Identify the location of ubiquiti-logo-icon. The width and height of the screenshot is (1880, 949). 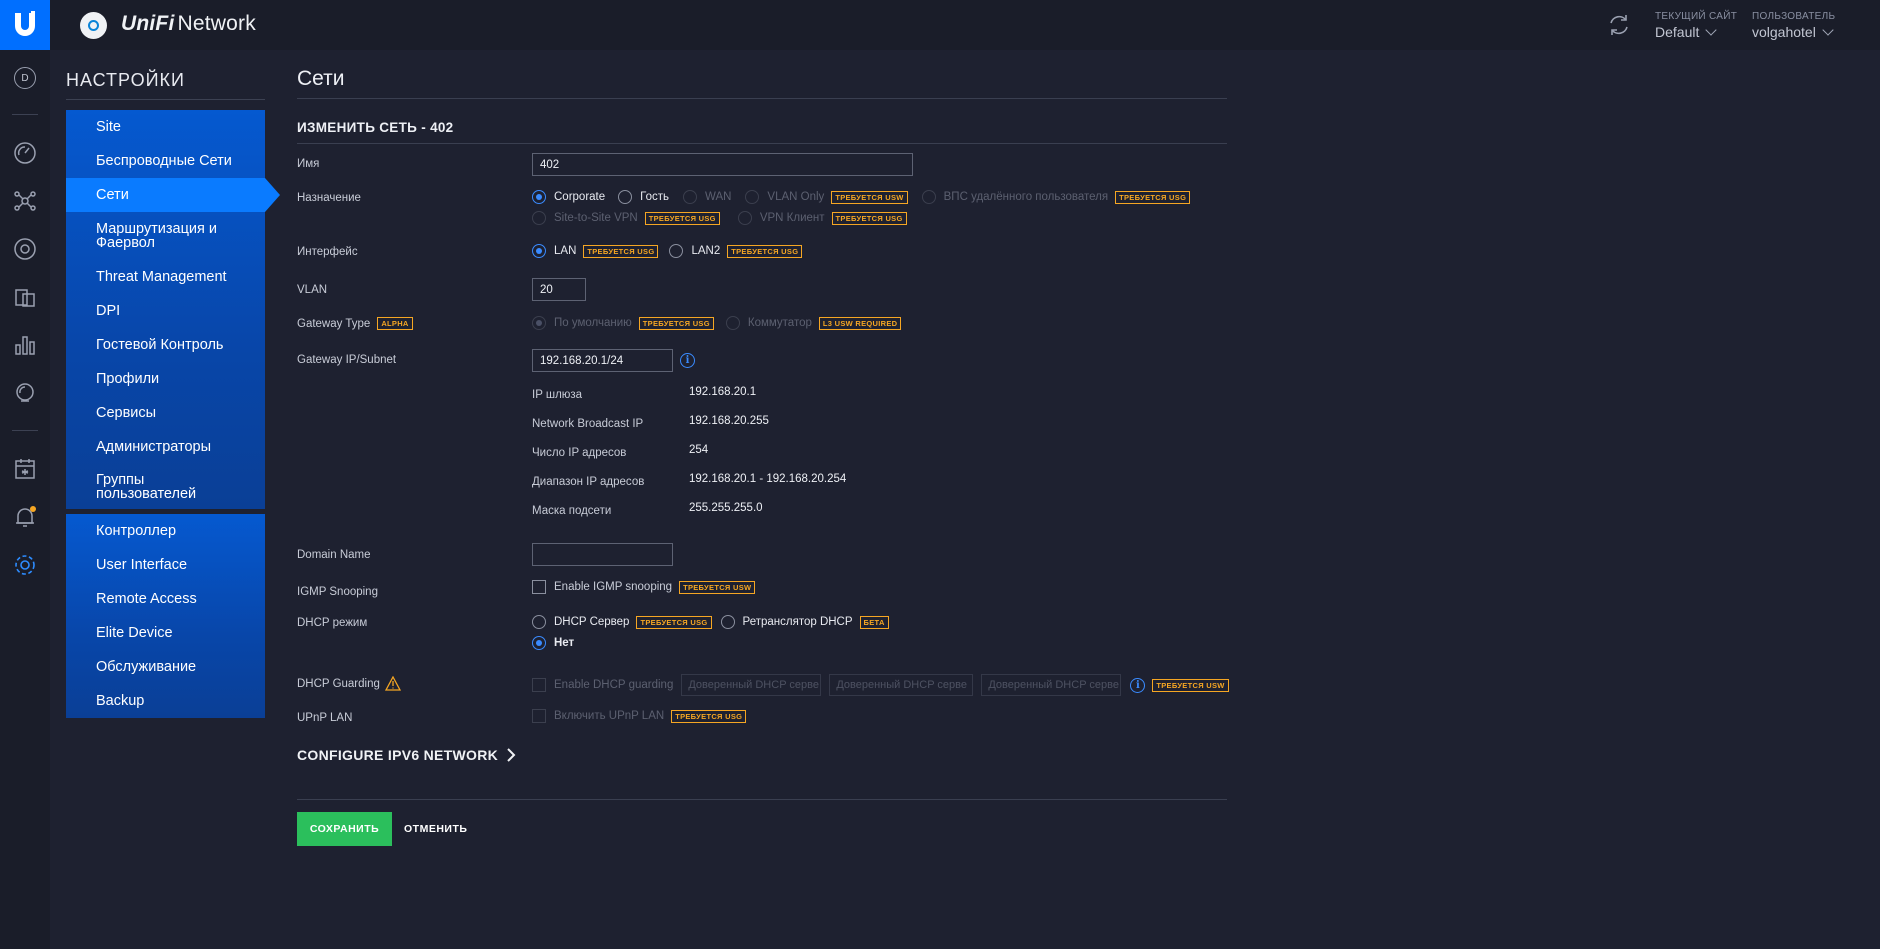
(25, 25).